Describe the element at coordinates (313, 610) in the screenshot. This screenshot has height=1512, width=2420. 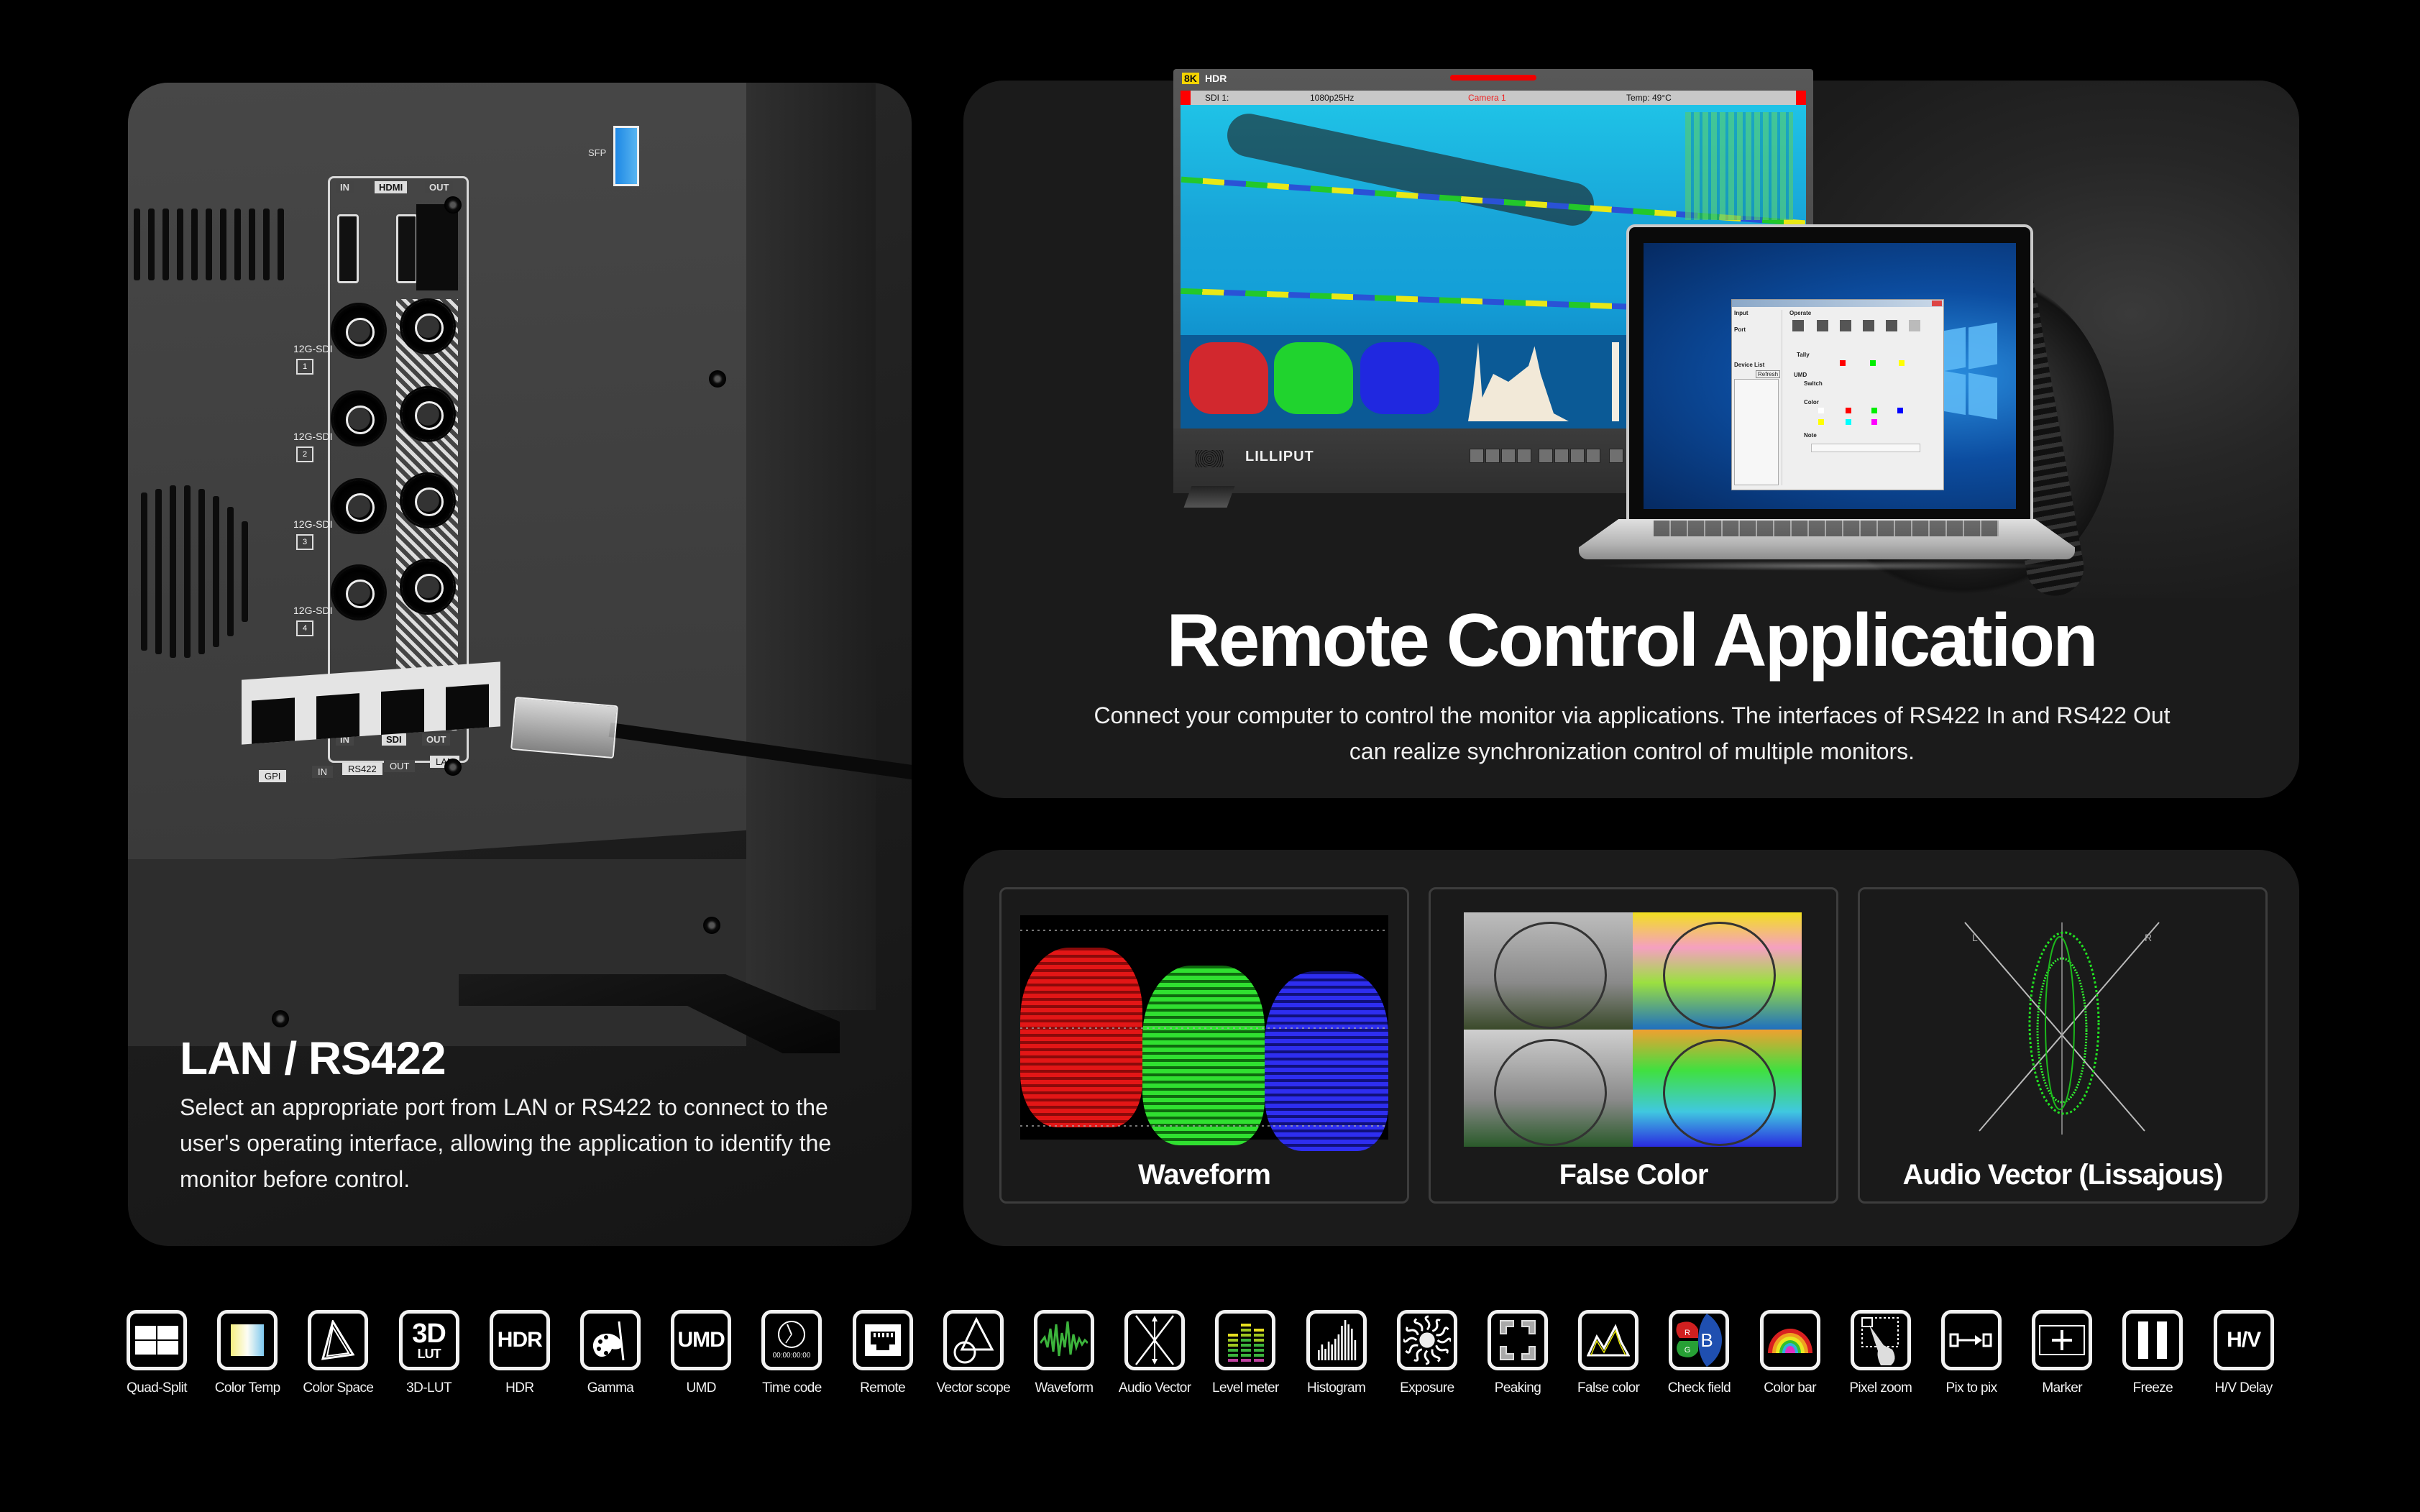
I see `sdi-input-label: 12G-SDI` at that location.